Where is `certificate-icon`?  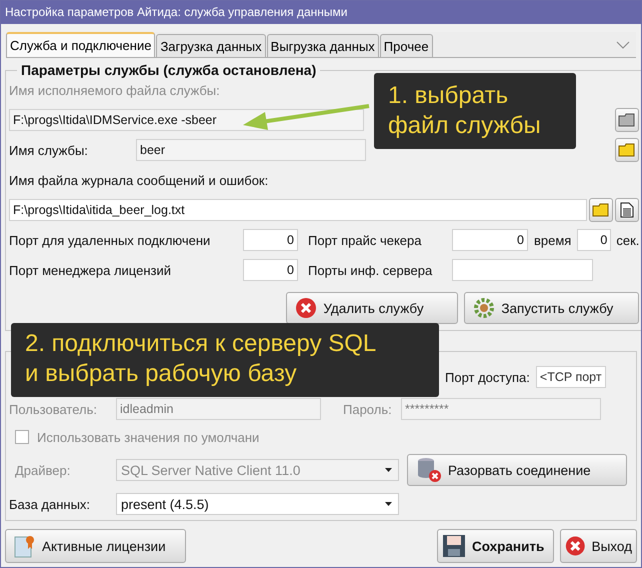
certificate-icon is located at coordinates (25, 546).